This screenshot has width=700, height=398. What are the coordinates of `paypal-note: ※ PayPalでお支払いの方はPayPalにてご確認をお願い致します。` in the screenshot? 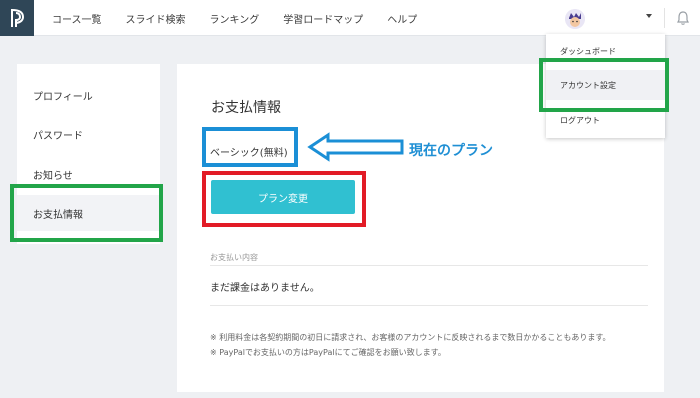 It's located at (328, 352).